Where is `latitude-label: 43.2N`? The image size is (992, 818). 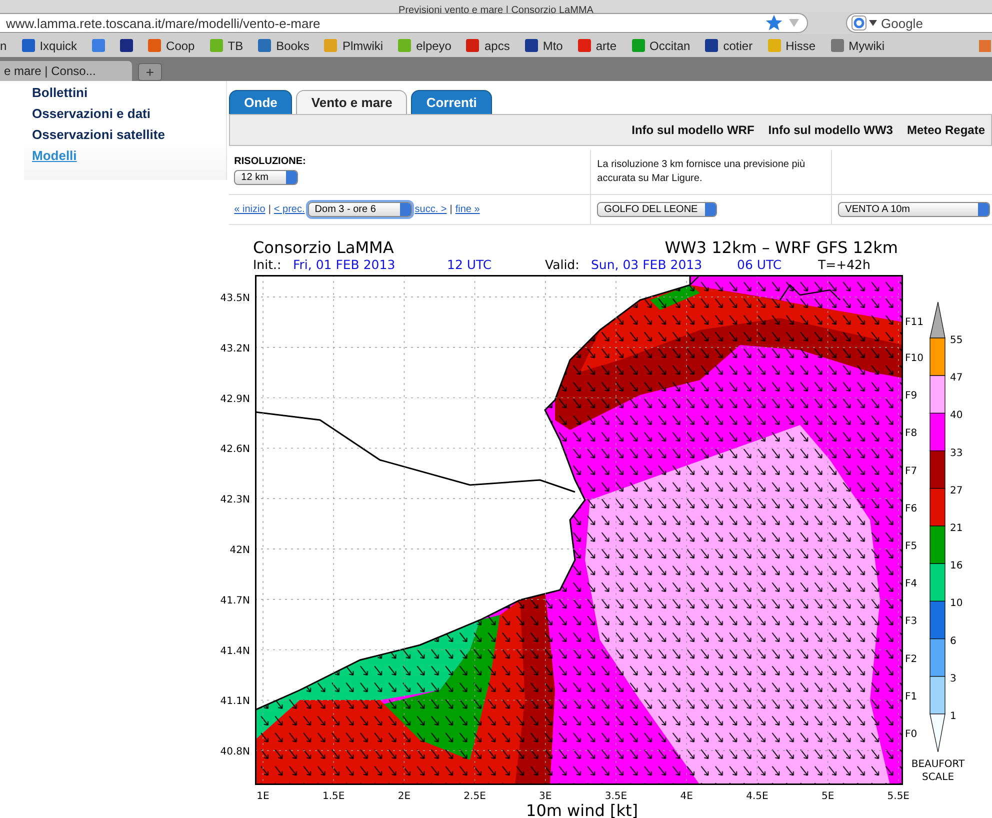
latitude-label: 43.2N is located at coordinates (235, 348).